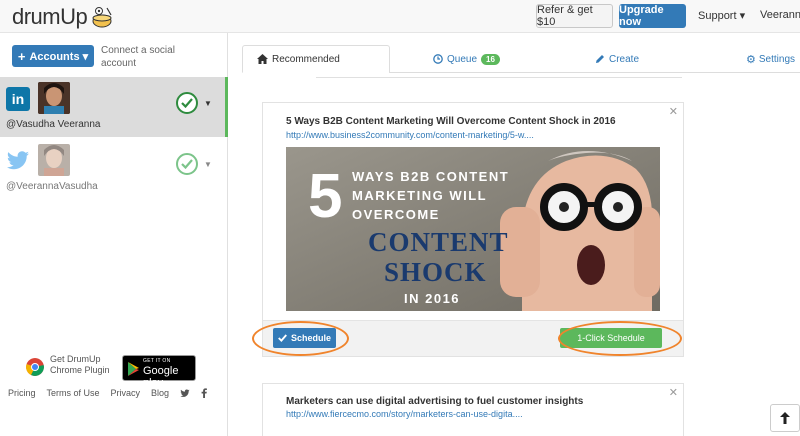 This screenshot has width=800, height=436. What do you see at coordinates (59, 56) in the screenshot?
I see `accounts-button-label: Accounts ▾` at bounding box center [59, 56].